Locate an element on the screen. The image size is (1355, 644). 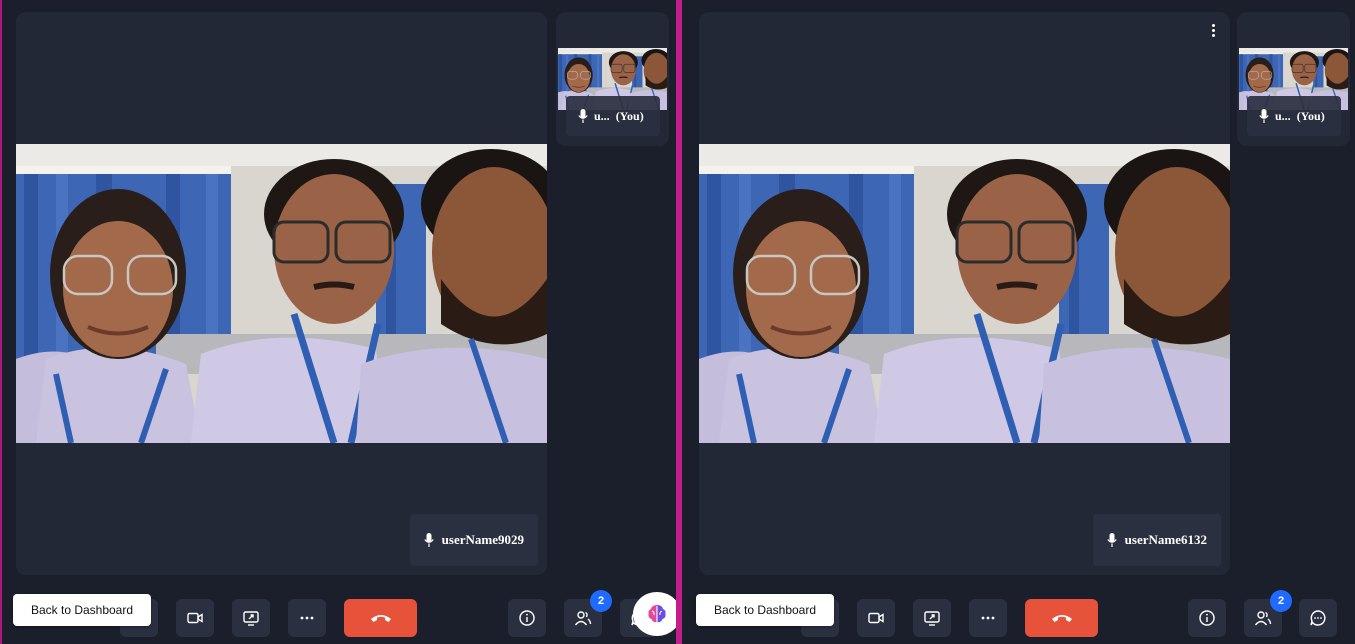
ai-assistant-button is located at coordinates (654, 614).